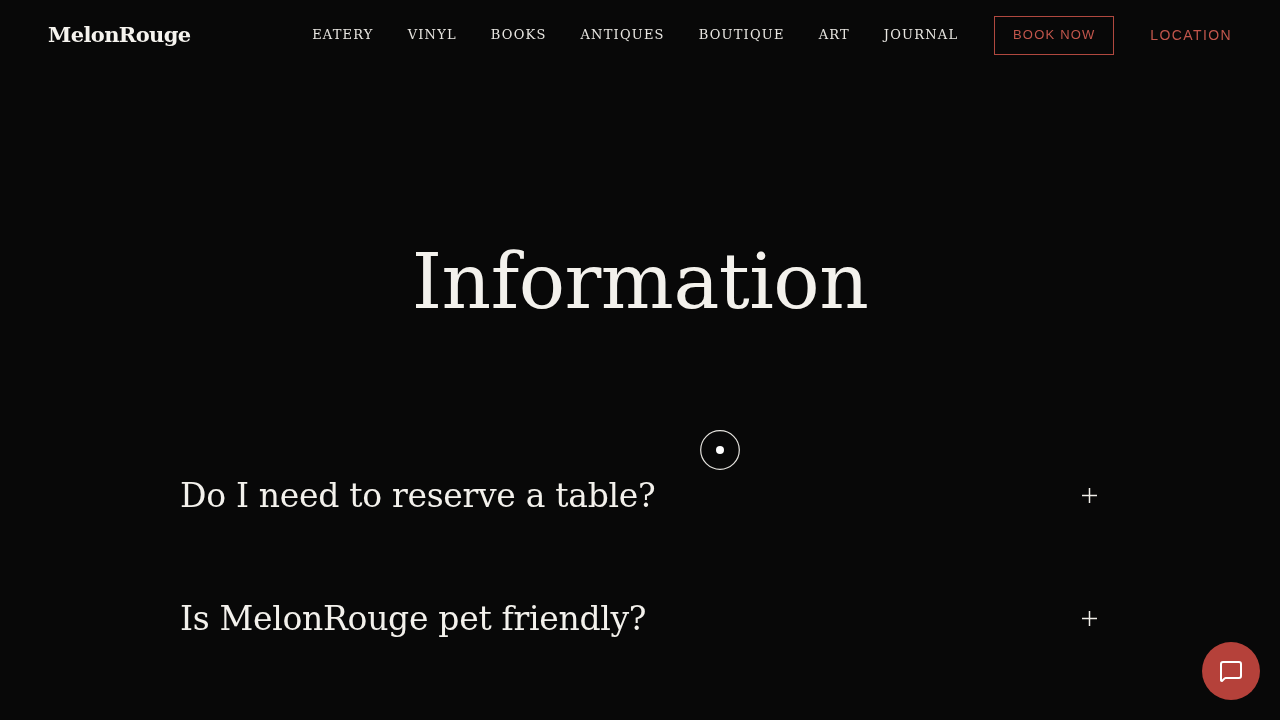  What do you see at coordinates (640, 281) in the screenshot?
I see `page-title: Information` at bounding box center [640, 281].